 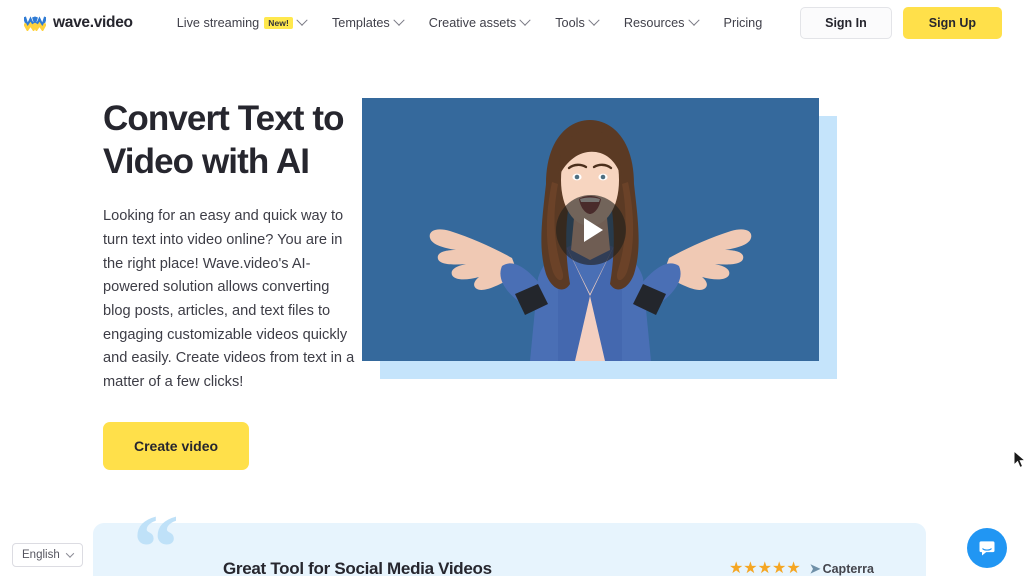 What do you see at coordinates (764, 568) in the screenshot?
I see `star-rating-icon: ★★★★★` at bounding box center [764, 568].